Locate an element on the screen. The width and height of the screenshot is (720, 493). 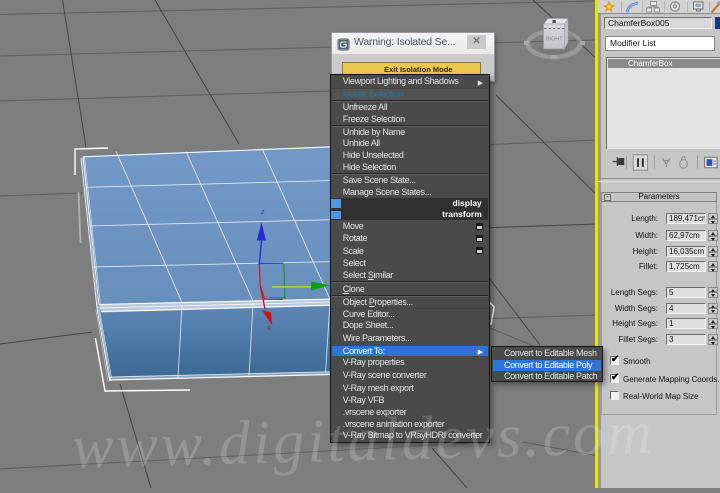
svg-text: RIGHT is located at coordinates (554, 40).